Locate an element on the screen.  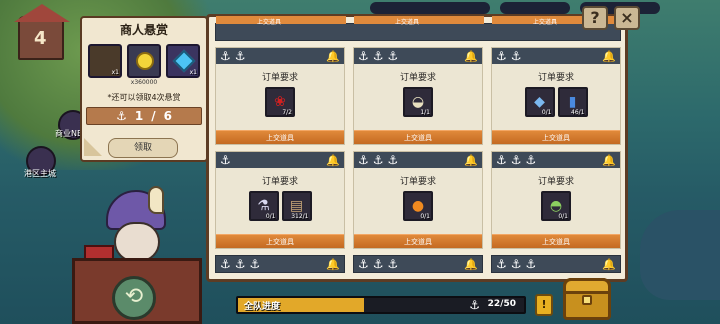
reward-label-row: x360000 is located at coordinates (144, 82).